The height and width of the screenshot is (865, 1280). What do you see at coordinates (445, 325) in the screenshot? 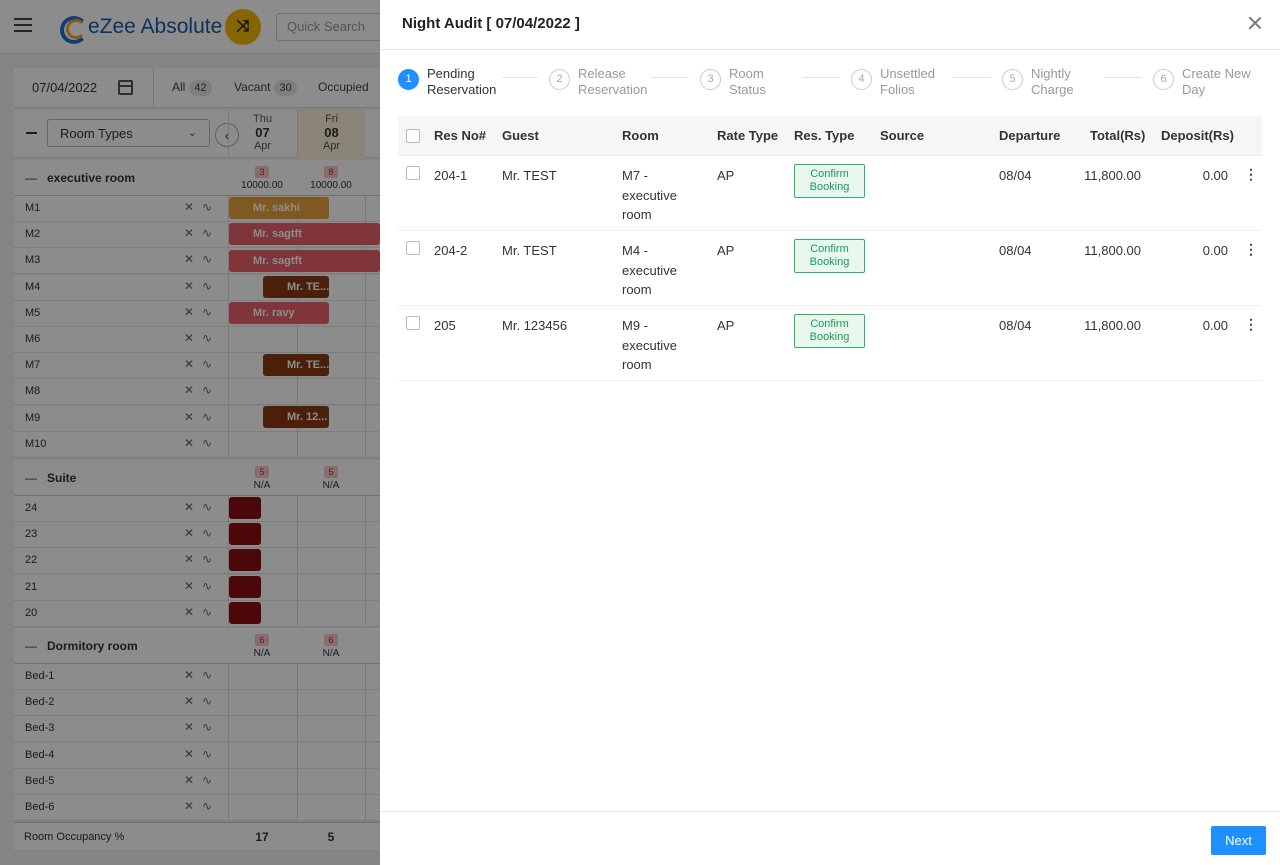
I see `res-no: 205` at bounding box center [445, 325].